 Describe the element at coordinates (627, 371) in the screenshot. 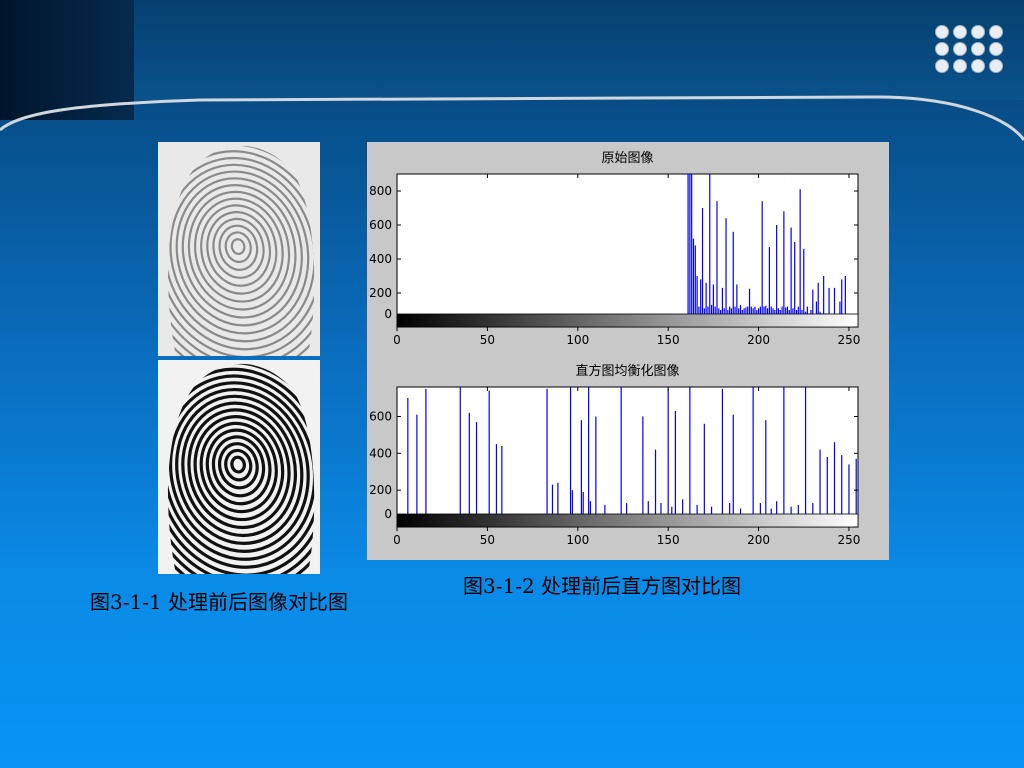

I see `chart-title: 直方图均衡化图像` at that location.